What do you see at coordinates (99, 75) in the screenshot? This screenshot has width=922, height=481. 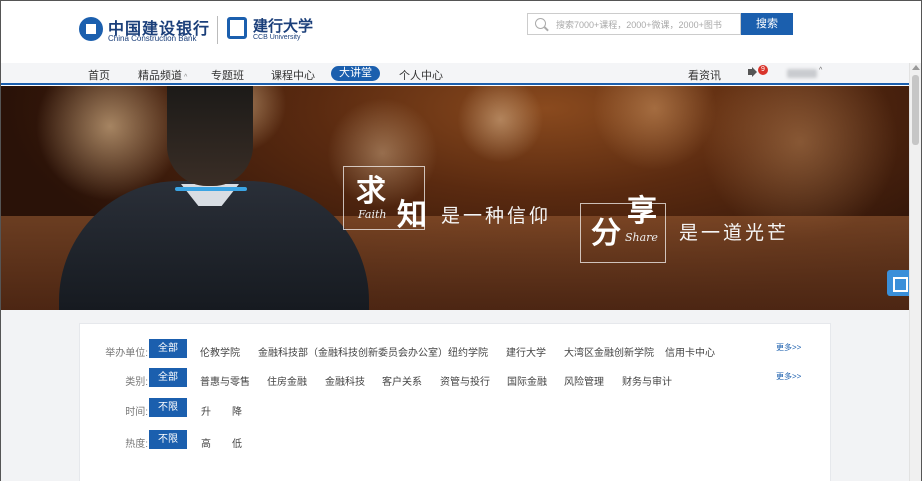 I see `nav-item-home: 首页` at bounding box center [99, 75].